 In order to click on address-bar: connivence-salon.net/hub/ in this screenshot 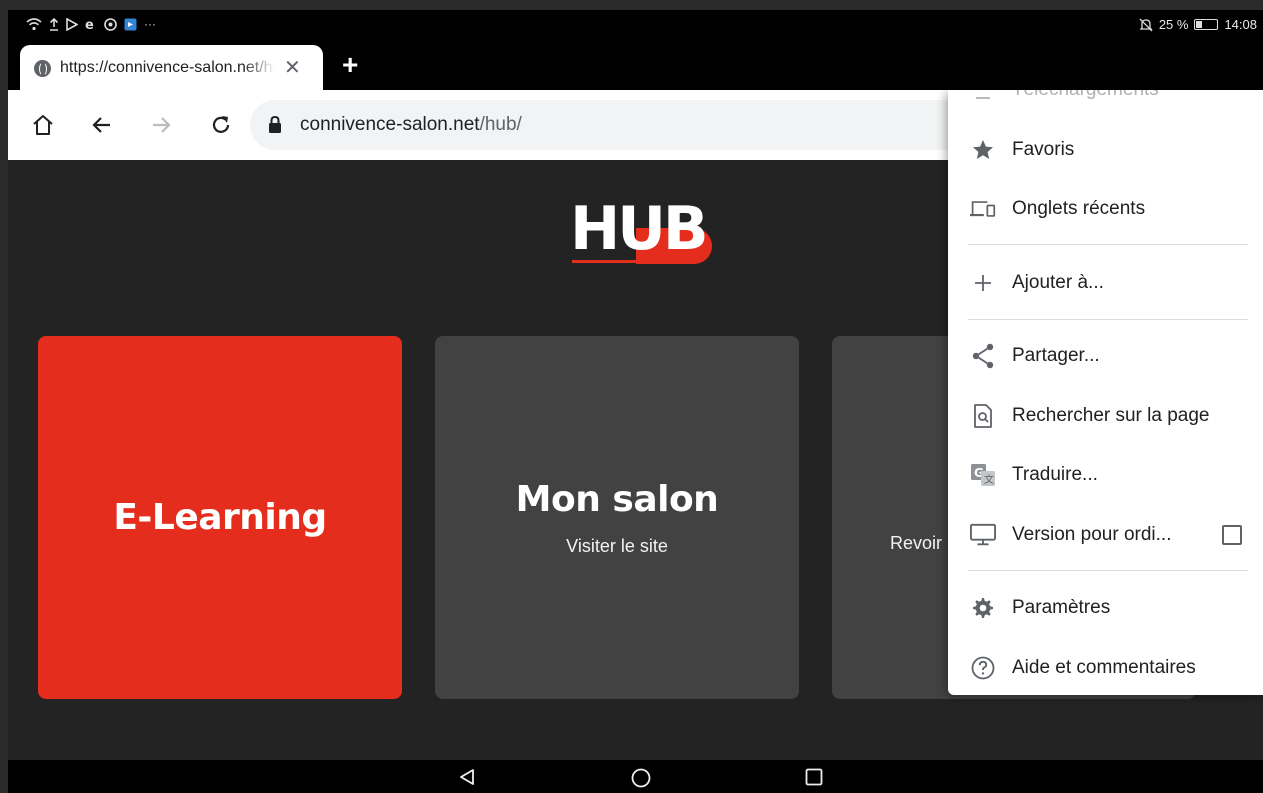, I will do `click(610, 125)`.